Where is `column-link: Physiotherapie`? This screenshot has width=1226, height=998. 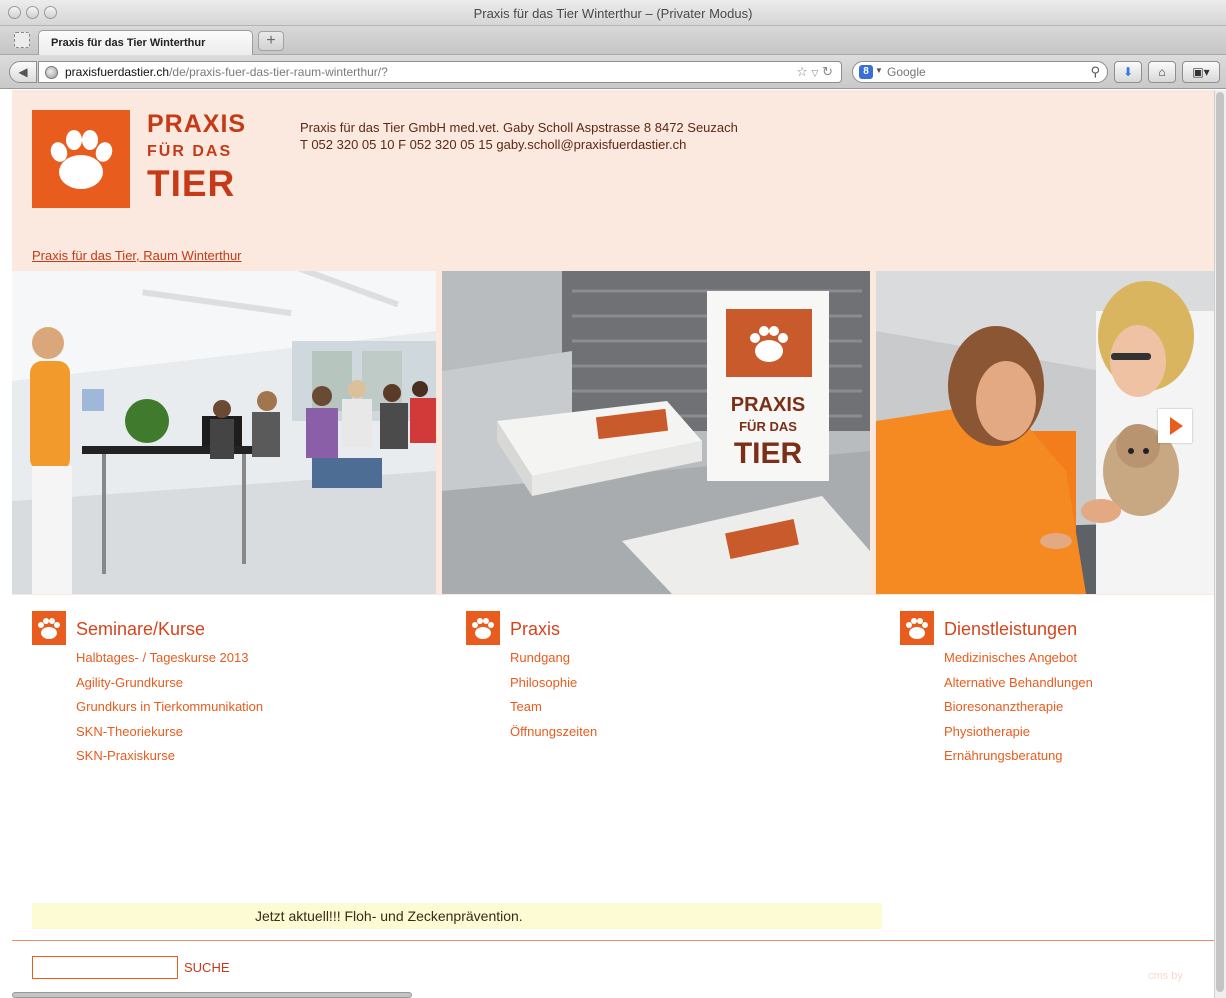 column-link: Physiotherapie is located at coordinates (1018, 735).